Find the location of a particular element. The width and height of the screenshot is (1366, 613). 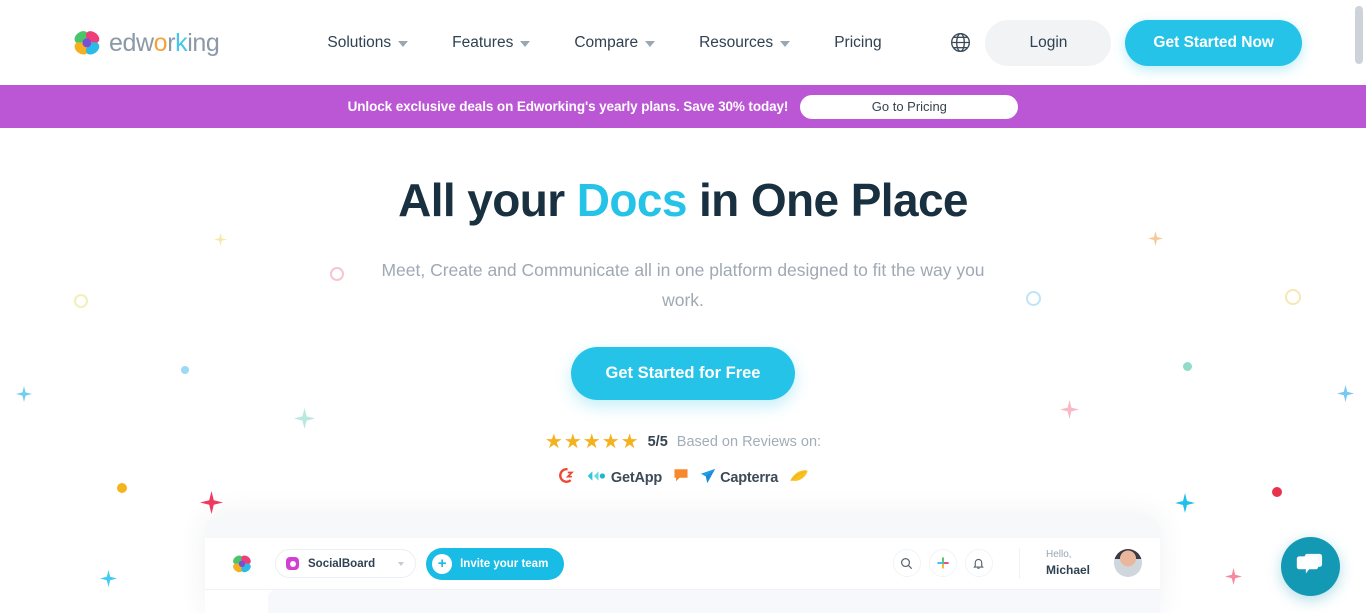

nav-item-resources: Resources is located at coordinates (744, 43).